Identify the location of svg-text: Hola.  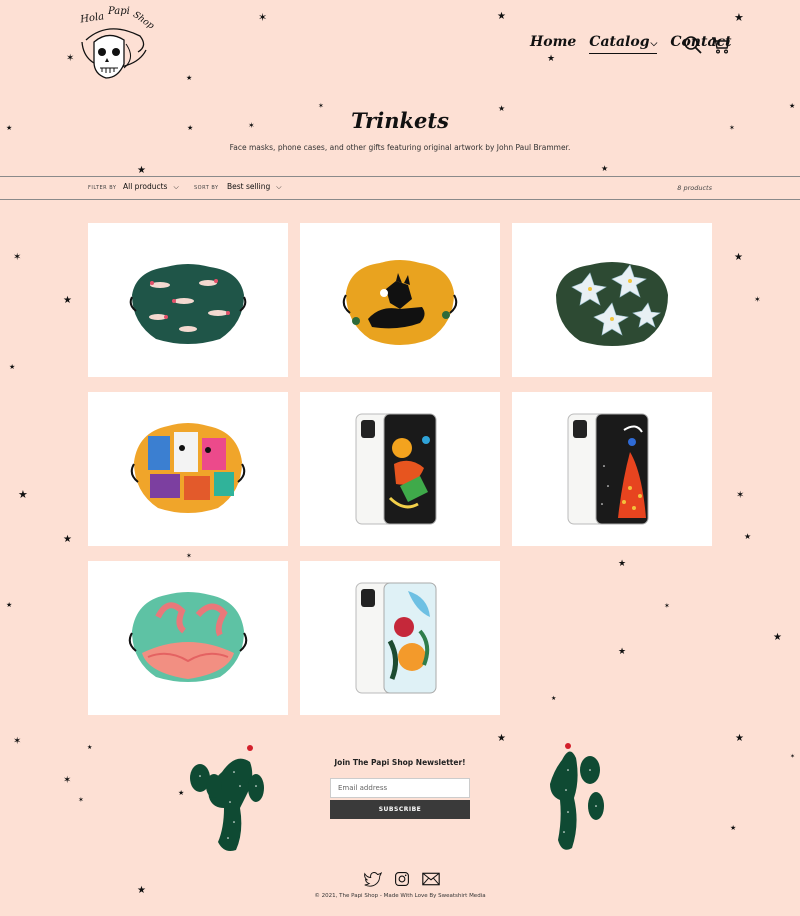
(92, 18).